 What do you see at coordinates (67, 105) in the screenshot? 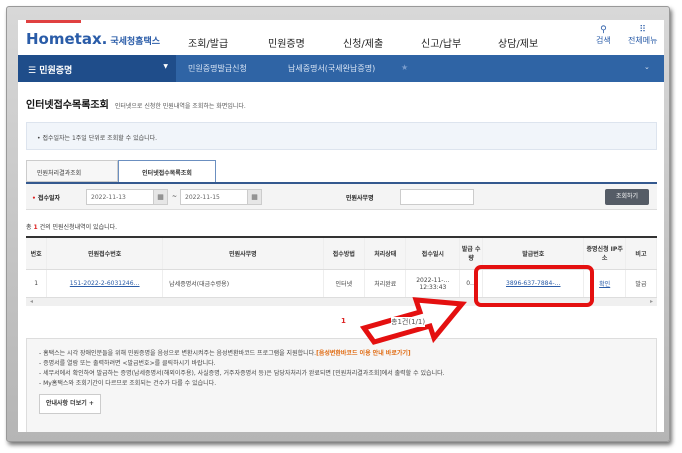
I see `title-text: 인터넷접수목록조회` at bounding box center [67, 105].